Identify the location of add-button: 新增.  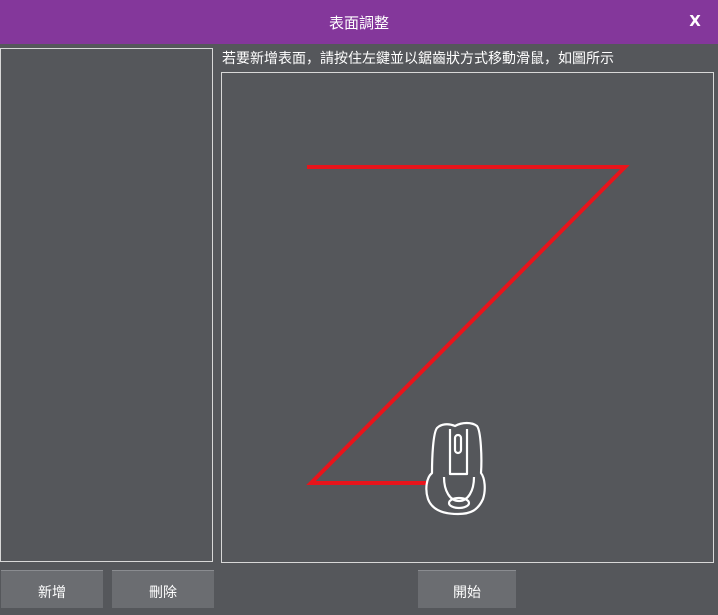
(52, 589).